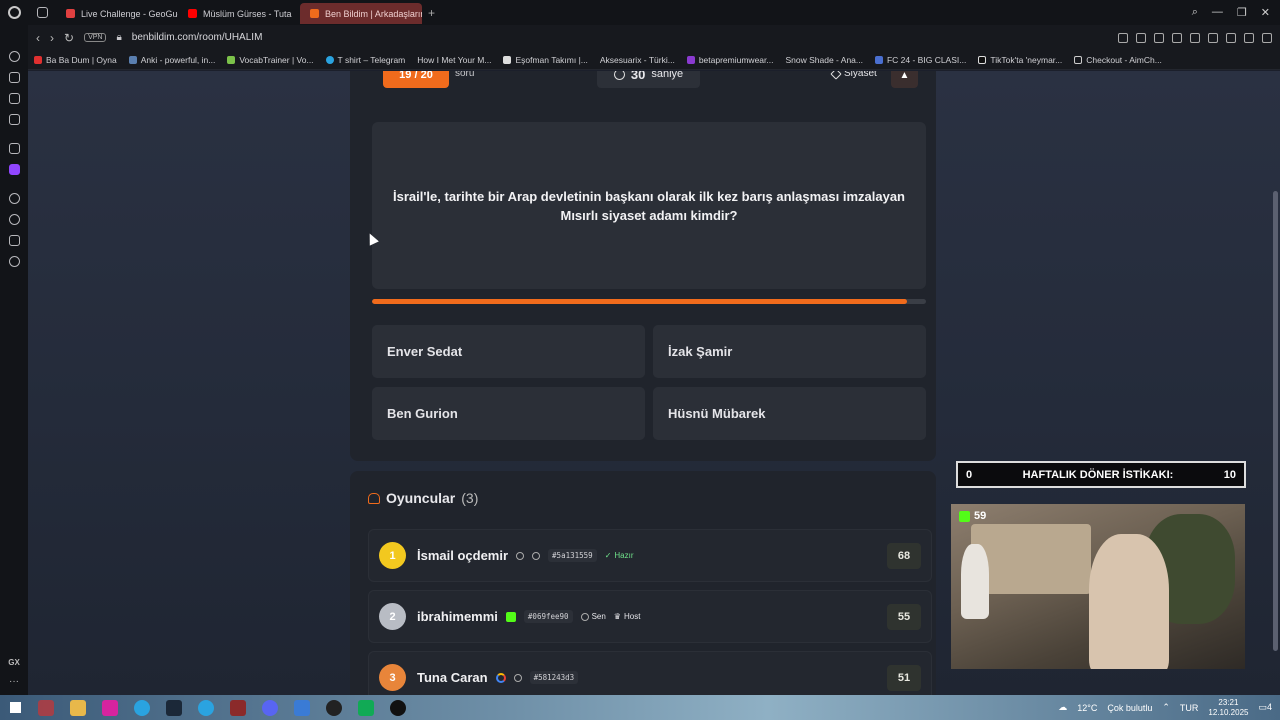  I want to click on obs-icon, so click(334, 707).